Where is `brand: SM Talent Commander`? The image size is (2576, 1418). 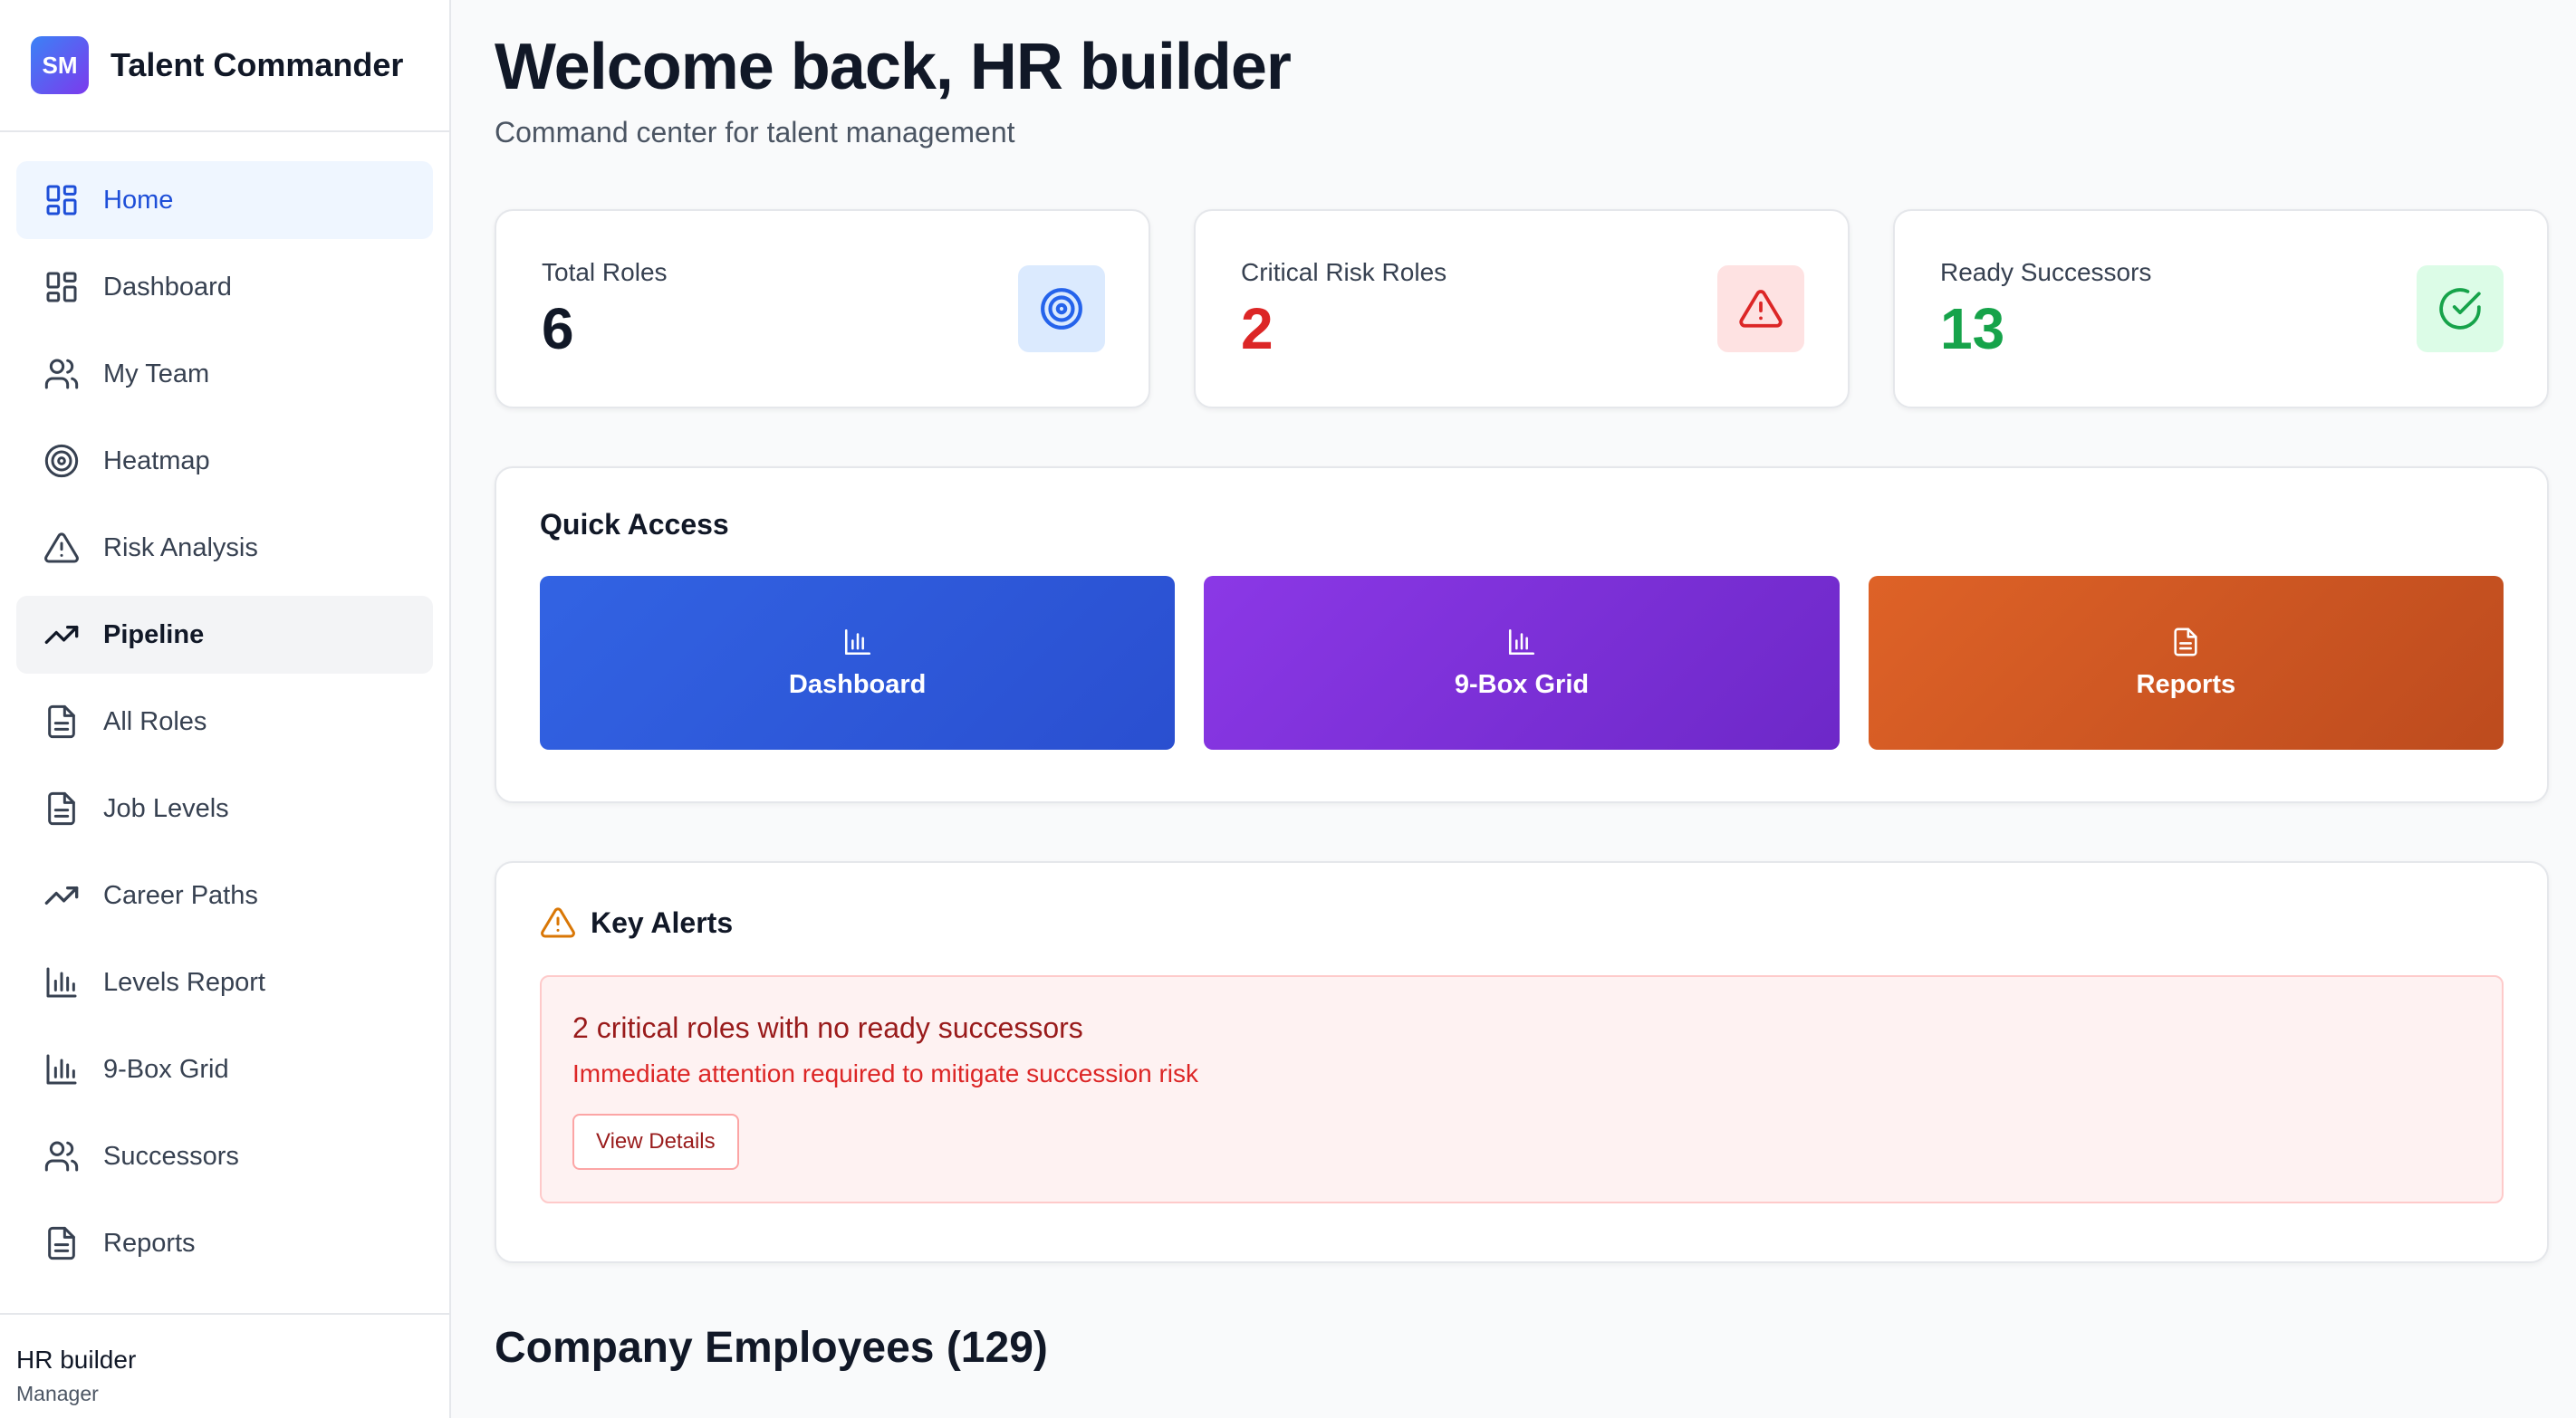
brand: SM Talent Commander is located at coordinates (224, 66).